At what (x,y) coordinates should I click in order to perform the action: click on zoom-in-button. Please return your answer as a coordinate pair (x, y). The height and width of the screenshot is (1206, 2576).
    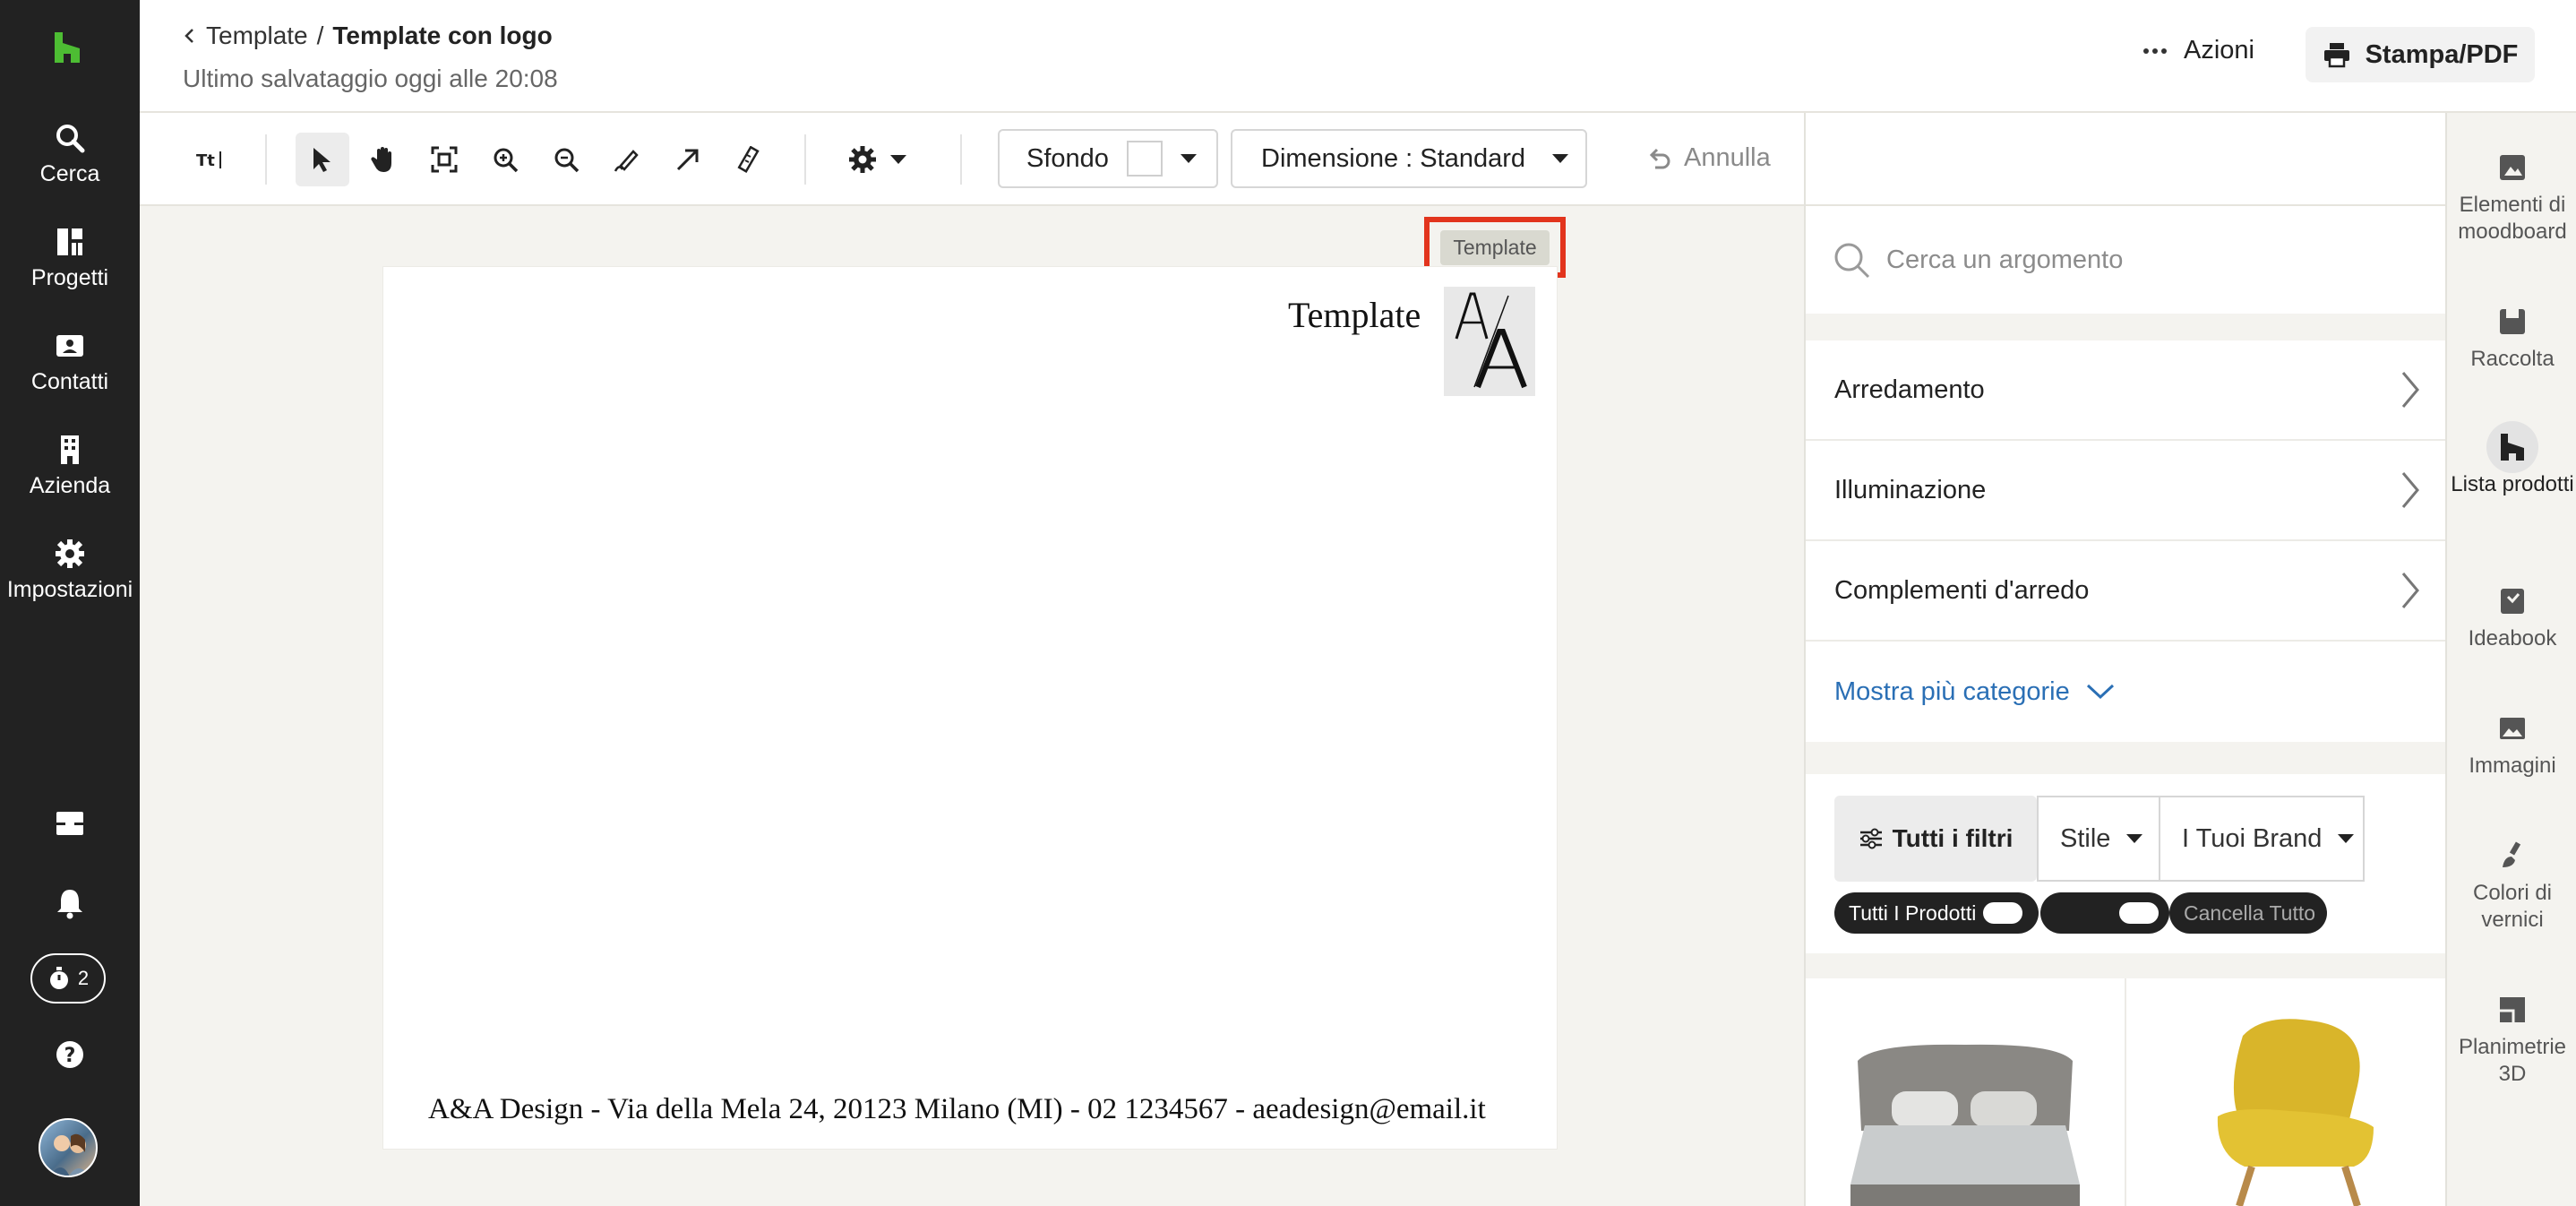
    Looking at the image, I should click on (505, 159).